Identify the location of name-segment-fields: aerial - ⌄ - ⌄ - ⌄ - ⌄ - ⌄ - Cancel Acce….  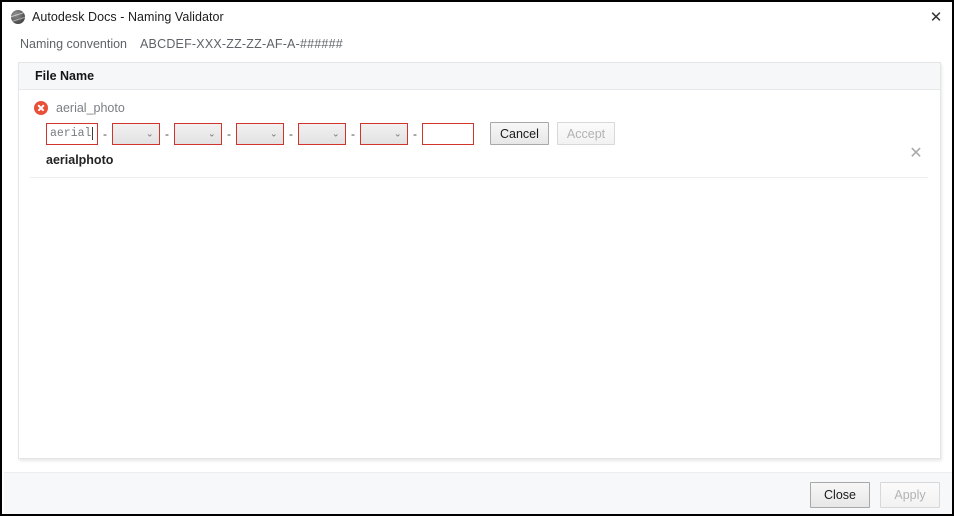
(479, 130).